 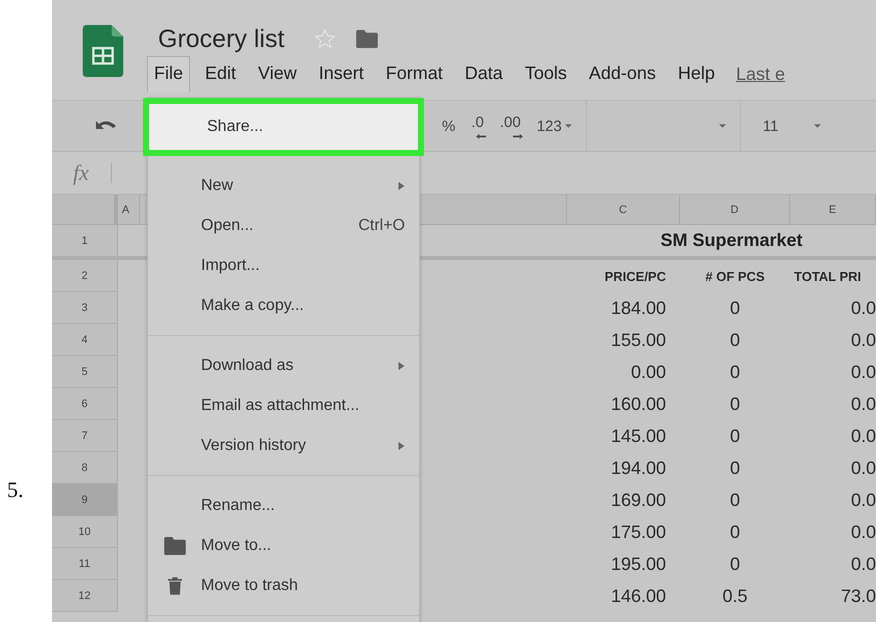 What do you see at coordinates (735, 210) in the screenshot?
I see `column-header: D` at bounding box center [735, 210].